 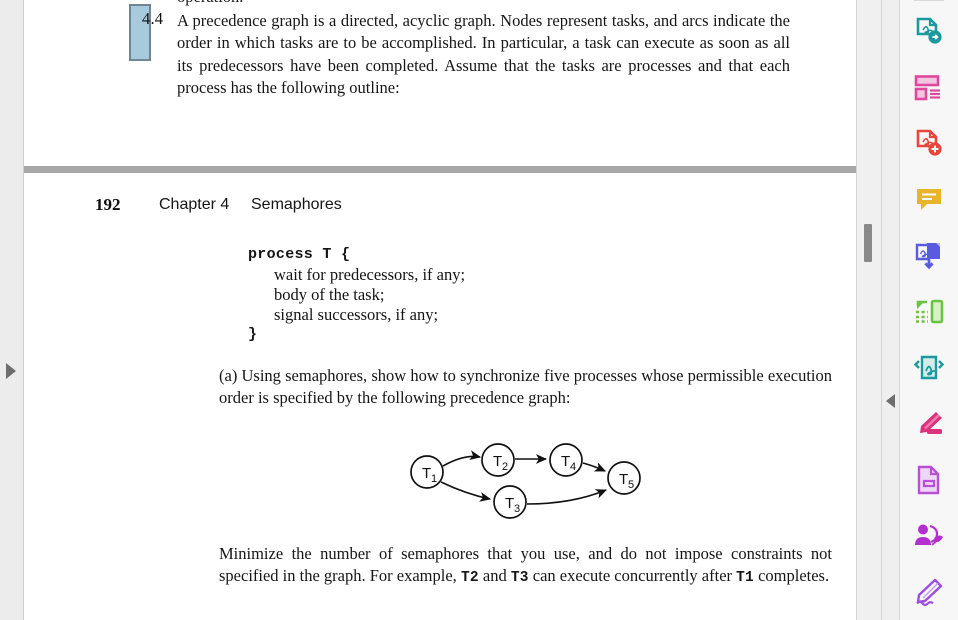 I want to click on graph-node-t1: T 1, so click(x=427, y=472).